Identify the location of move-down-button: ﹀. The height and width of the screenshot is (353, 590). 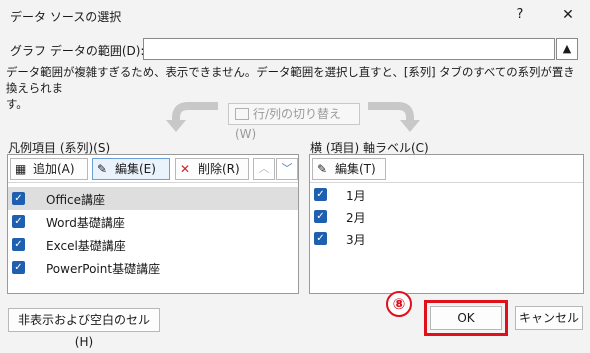
(287, 169).